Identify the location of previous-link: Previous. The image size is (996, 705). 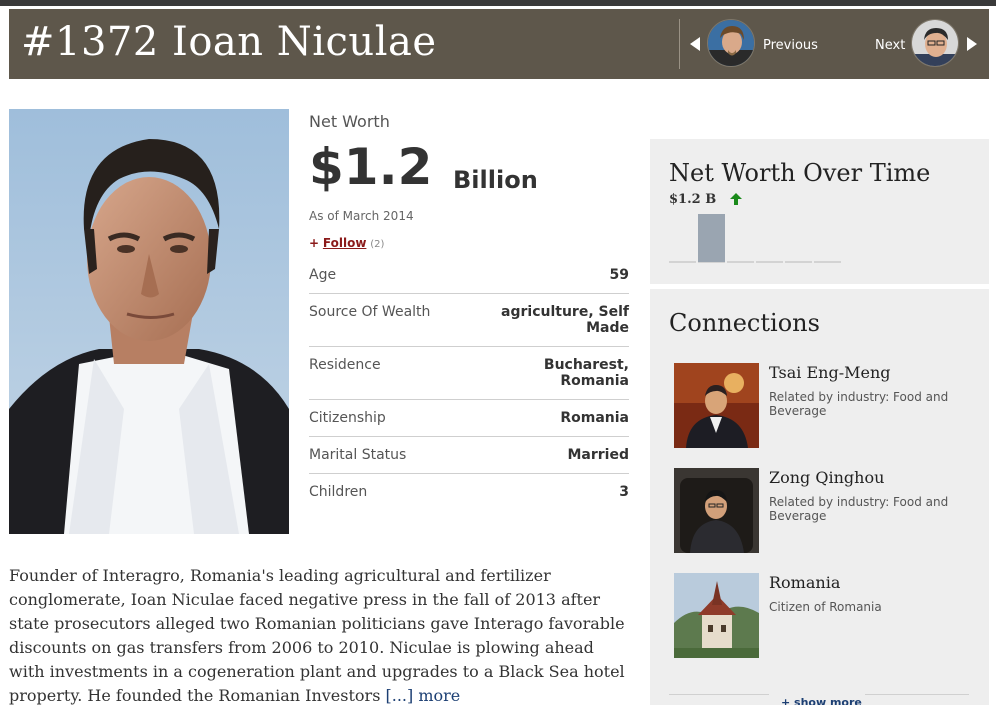
(790, 45).